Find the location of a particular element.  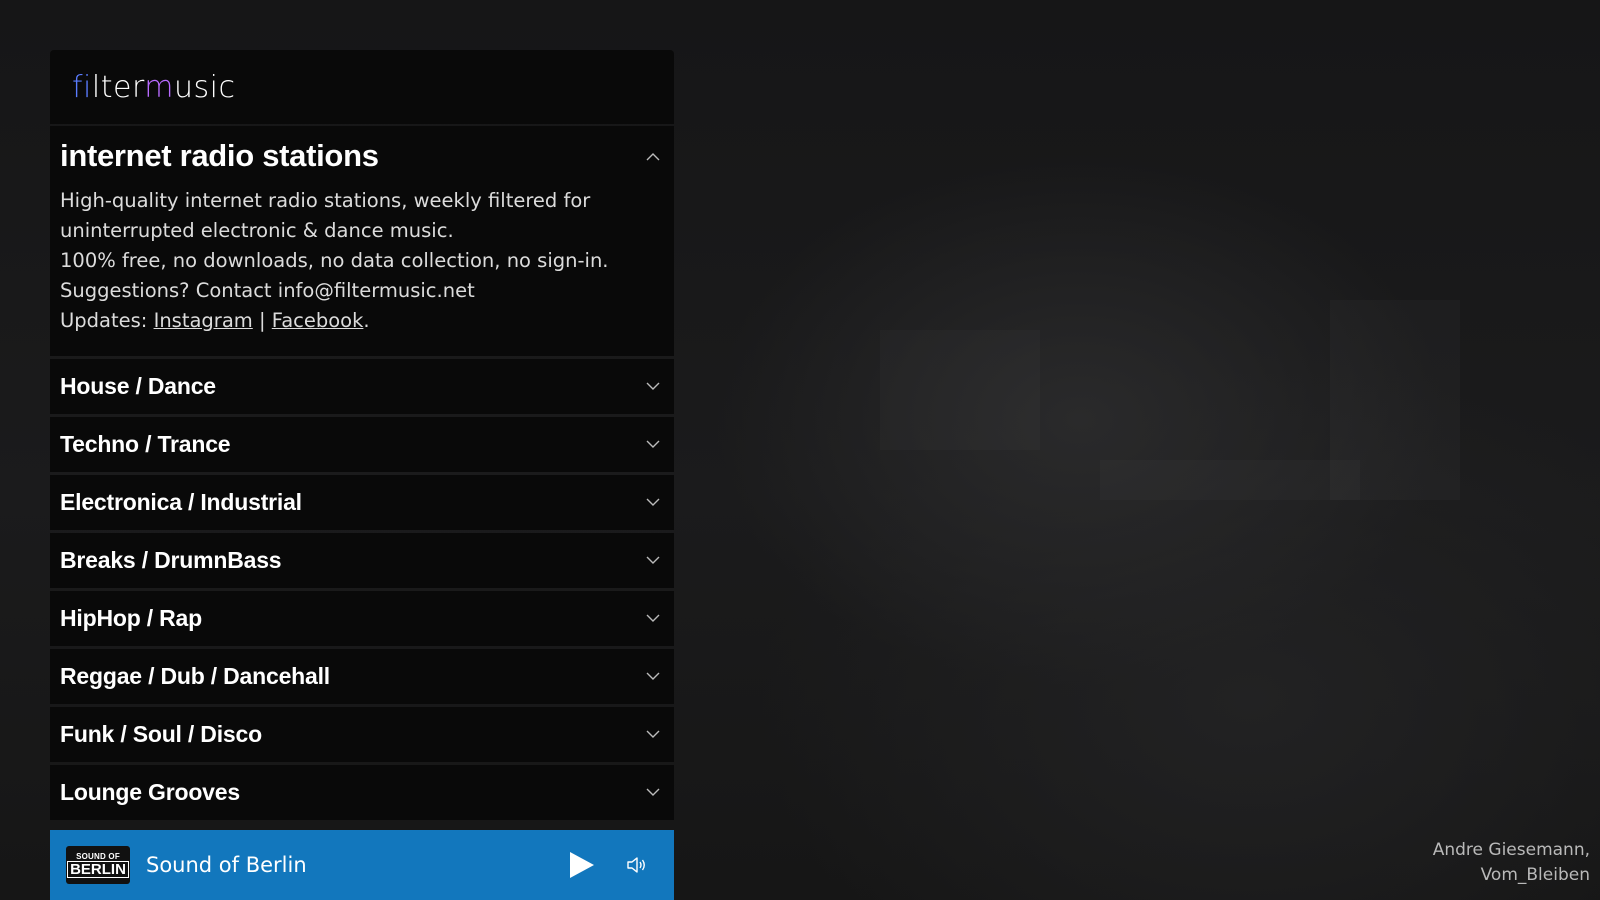

category-label: Breaks / DrumnBass is located at coordinates (171, 560).